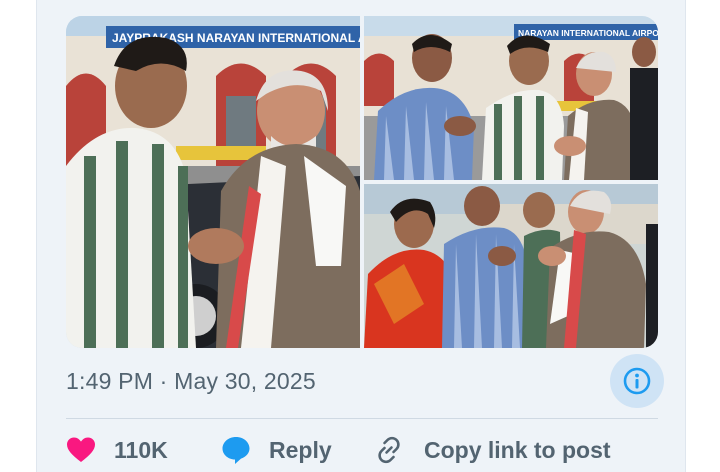 This screenshot has width=720, height=472. What do you see at coordinates (362, 418) in the screenshot?
I see `divider` at bounding box center [362, 418].